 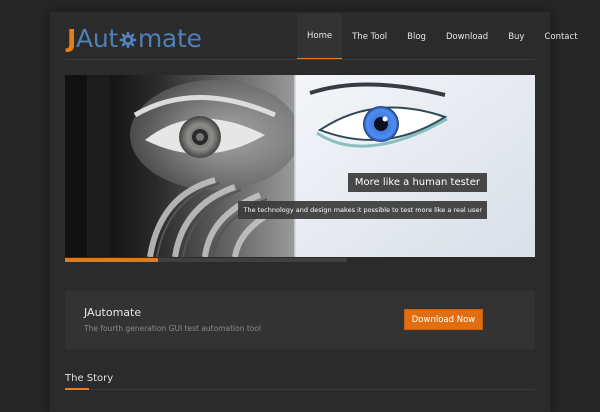 I want to click on slider-progress-track, so click(x=206, y=260).